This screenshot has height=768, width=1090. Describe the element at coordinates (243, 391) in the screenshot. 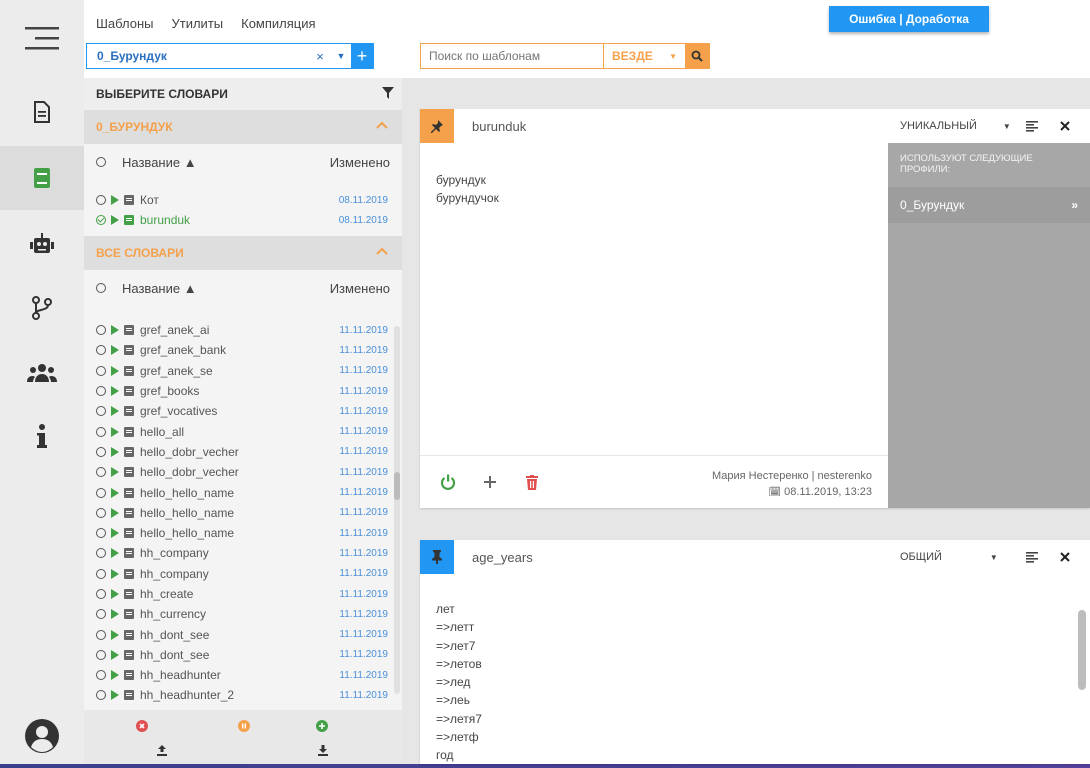

I see `dictionary-row: gref_books 11.11.2019` at that location.